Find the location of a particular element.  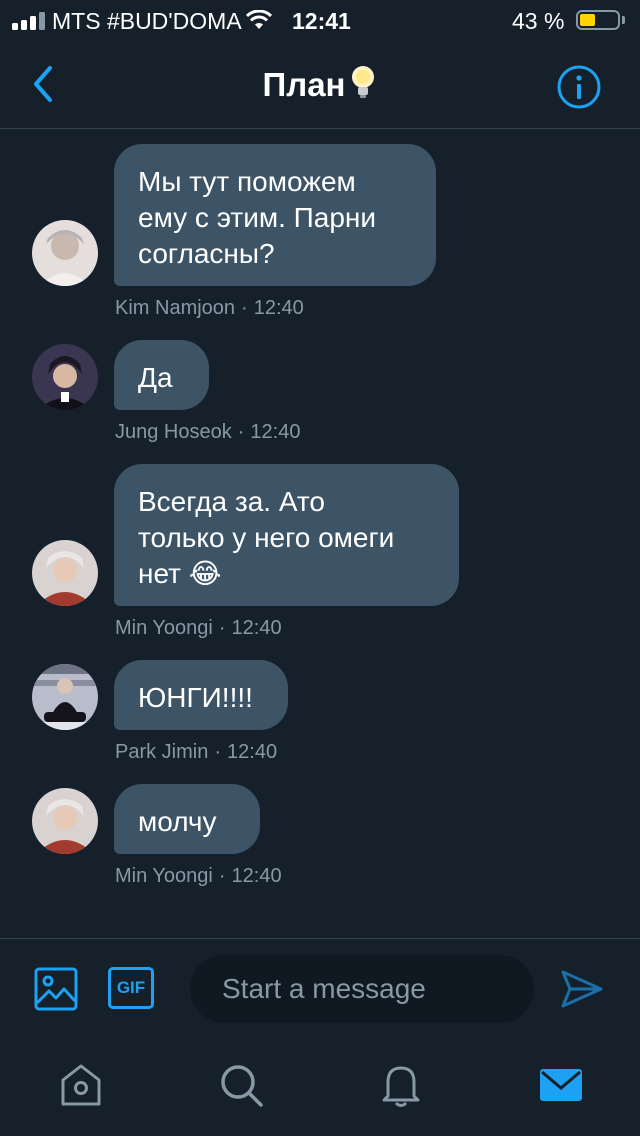

message-line: Да is located at coordinates (155, 377).